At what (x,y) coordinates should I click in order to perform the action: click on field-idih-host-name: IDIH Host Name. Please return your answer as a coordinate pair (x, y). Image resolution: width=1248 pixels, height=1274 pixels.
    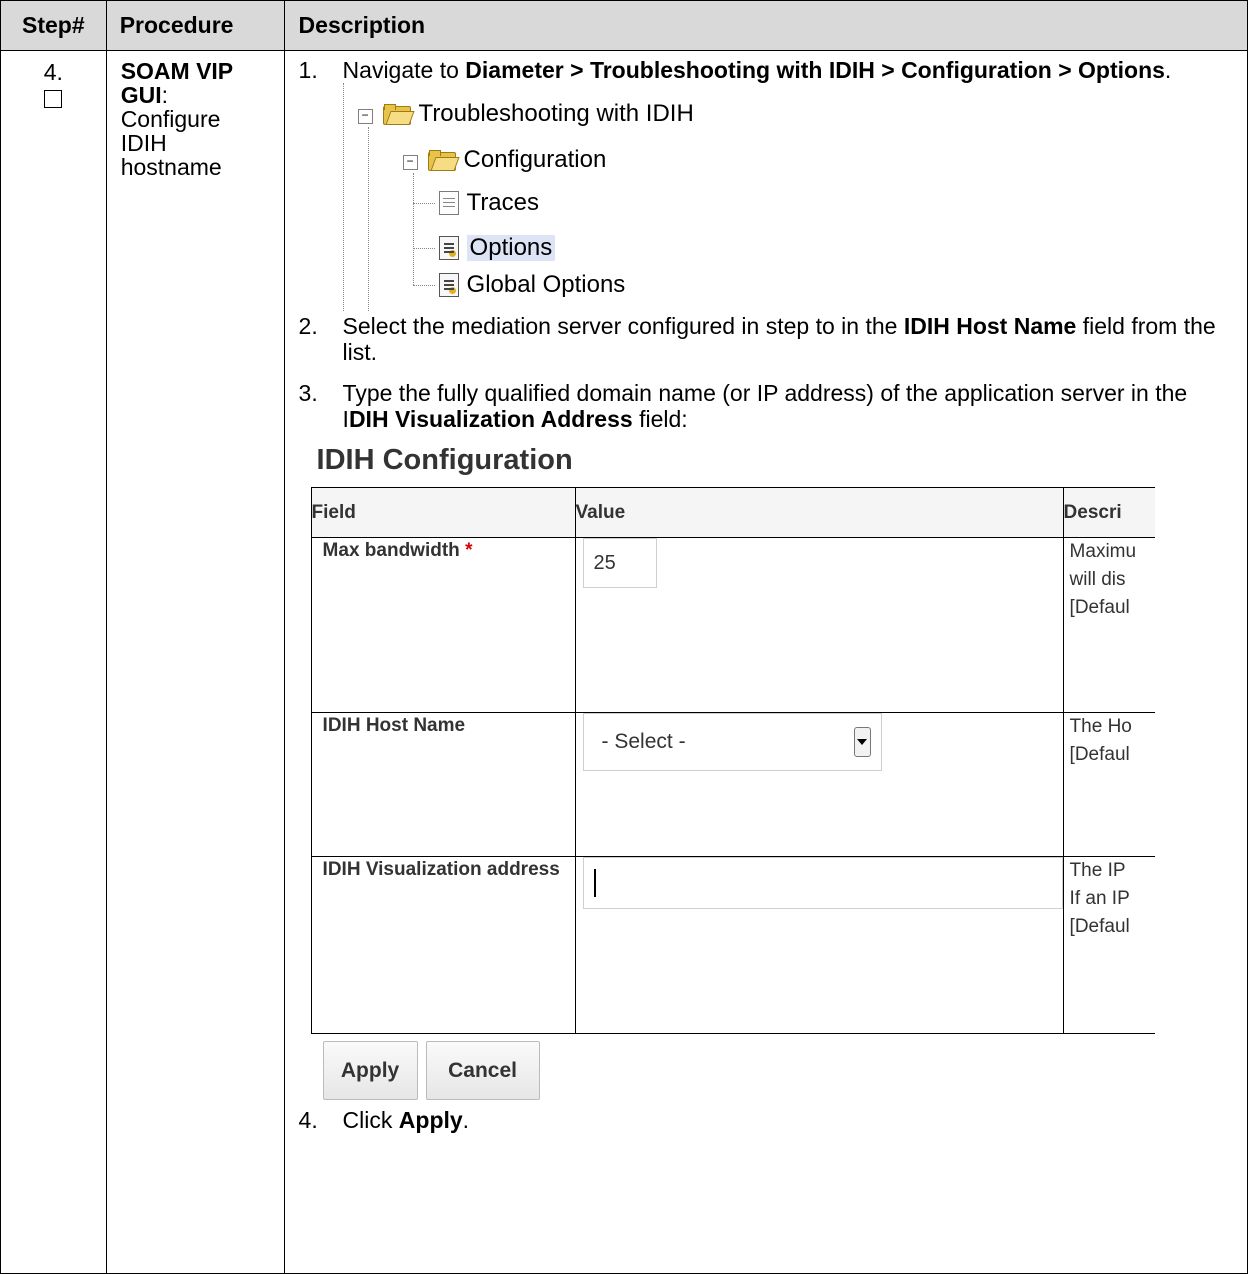
    Looking at the image, I should click on (443, 784).